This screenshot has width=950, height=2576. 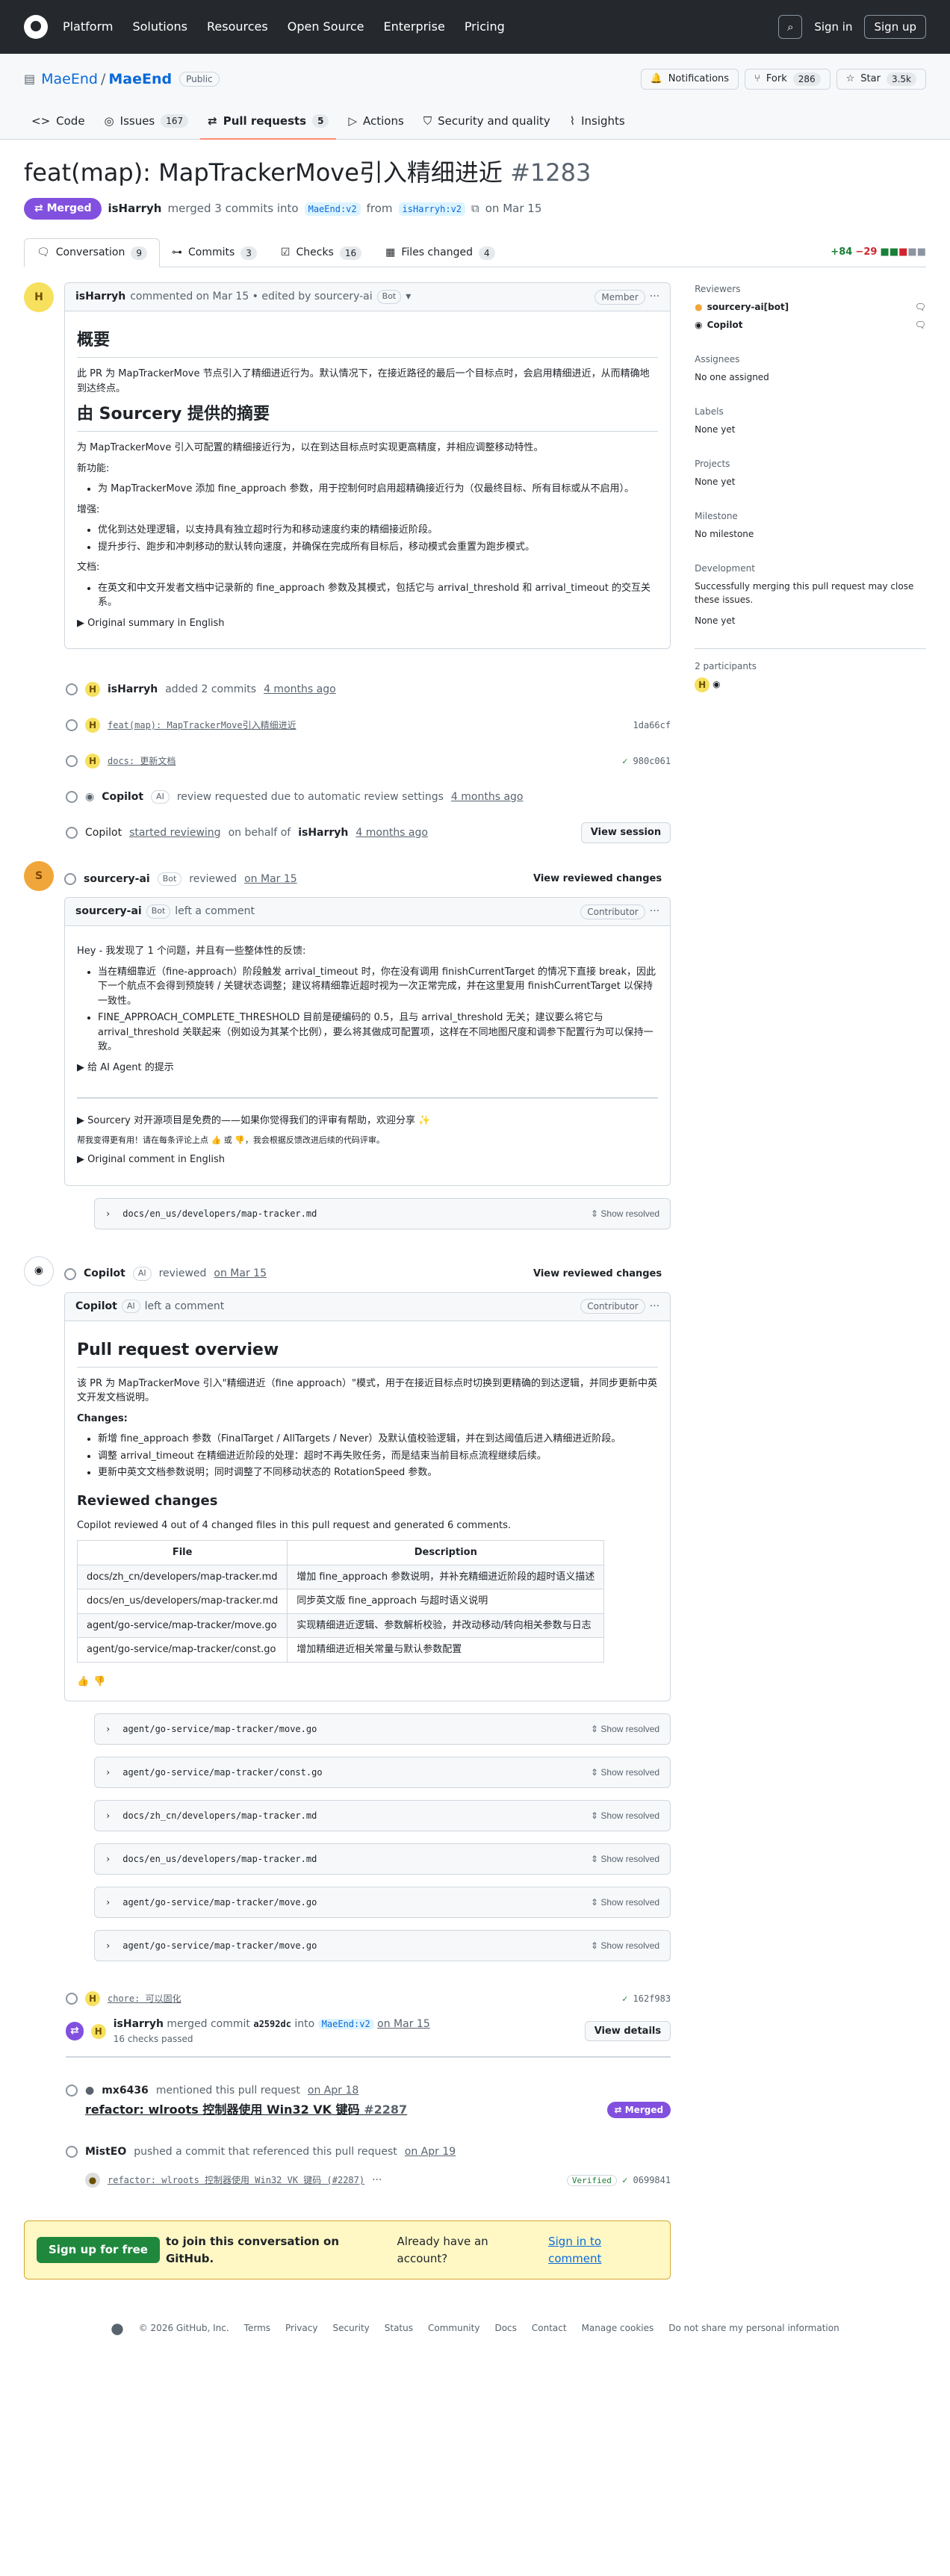 What do you see at coordinates (100, 297) in the screenshot?
I see `comment-author: isHarryh` at bounding box center [100, 297].